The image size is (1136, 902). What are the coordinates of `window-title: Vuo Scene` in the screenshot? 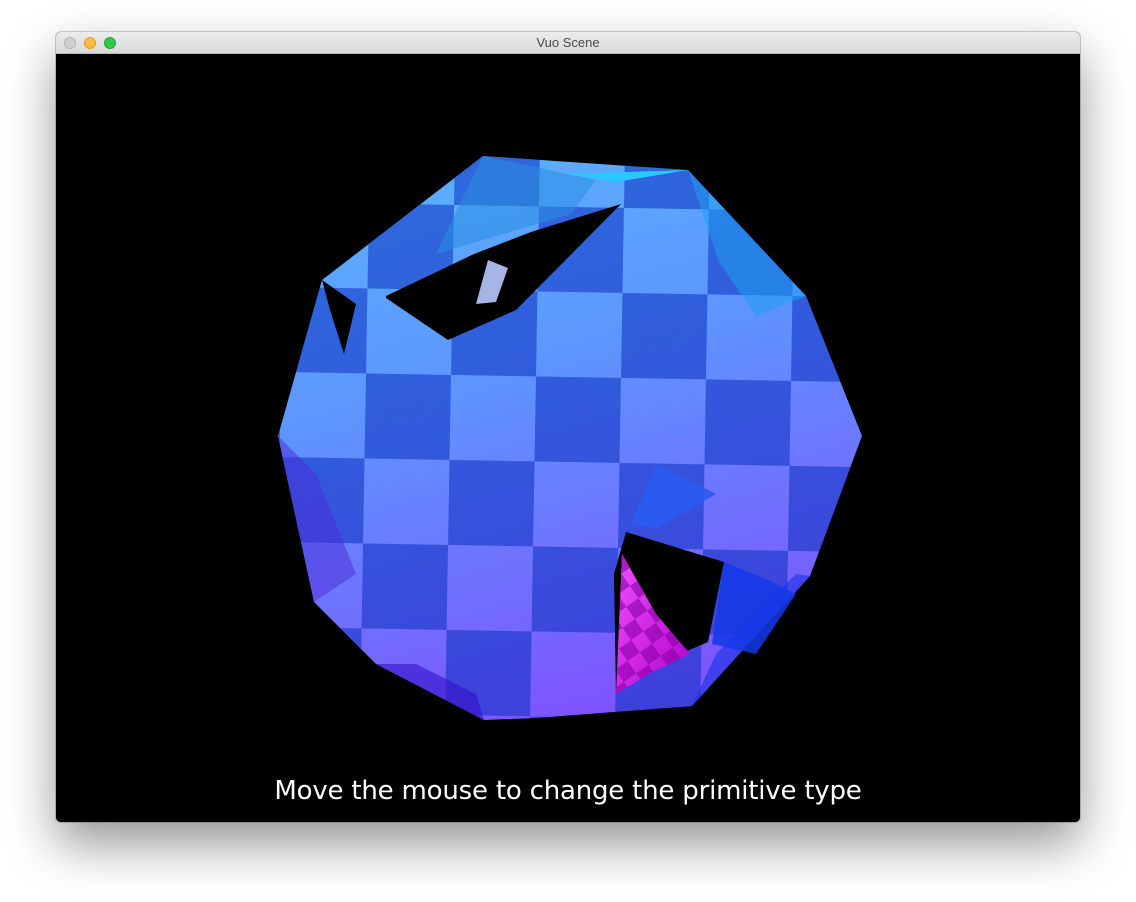 It's located at (568, 42).